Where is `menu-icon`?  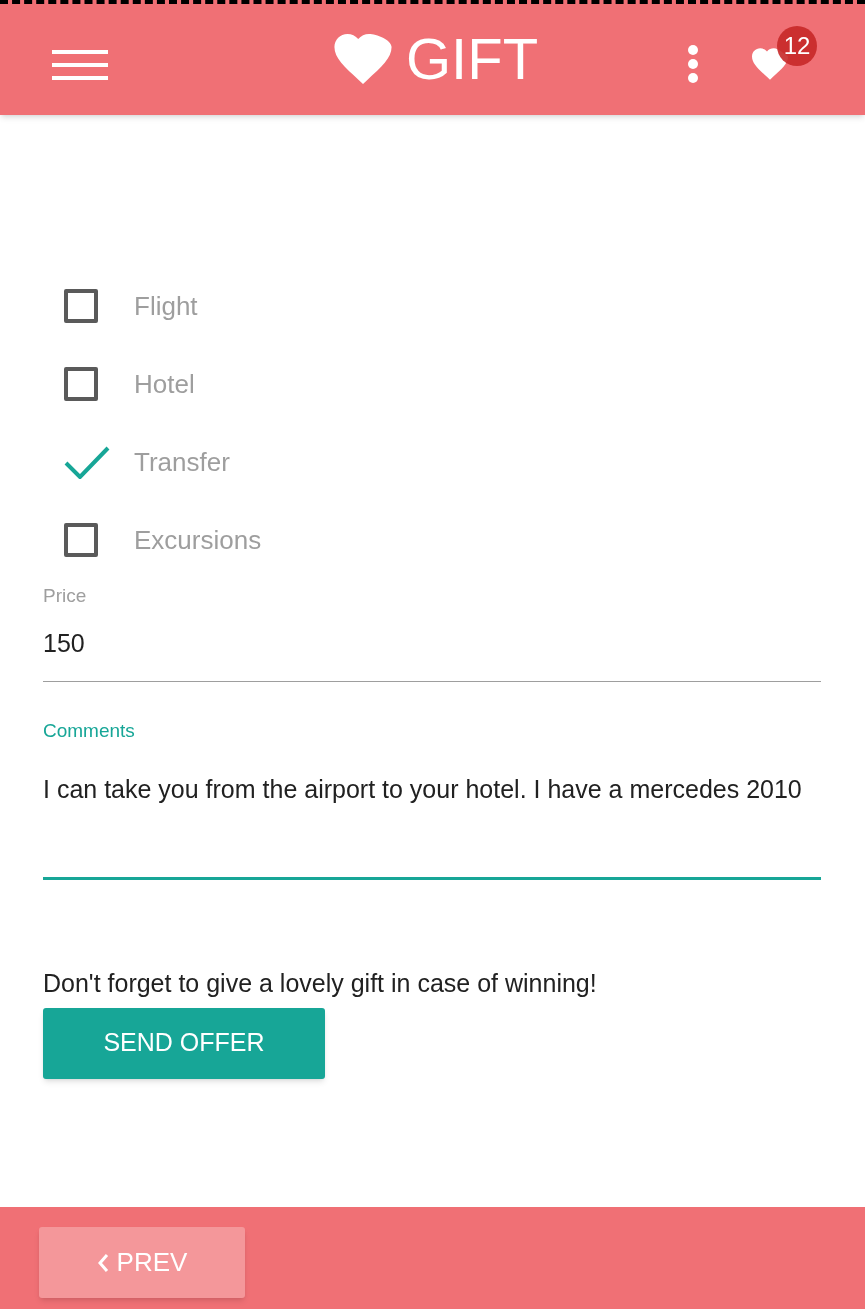
menu-icon is located at coordinates (80, 65).